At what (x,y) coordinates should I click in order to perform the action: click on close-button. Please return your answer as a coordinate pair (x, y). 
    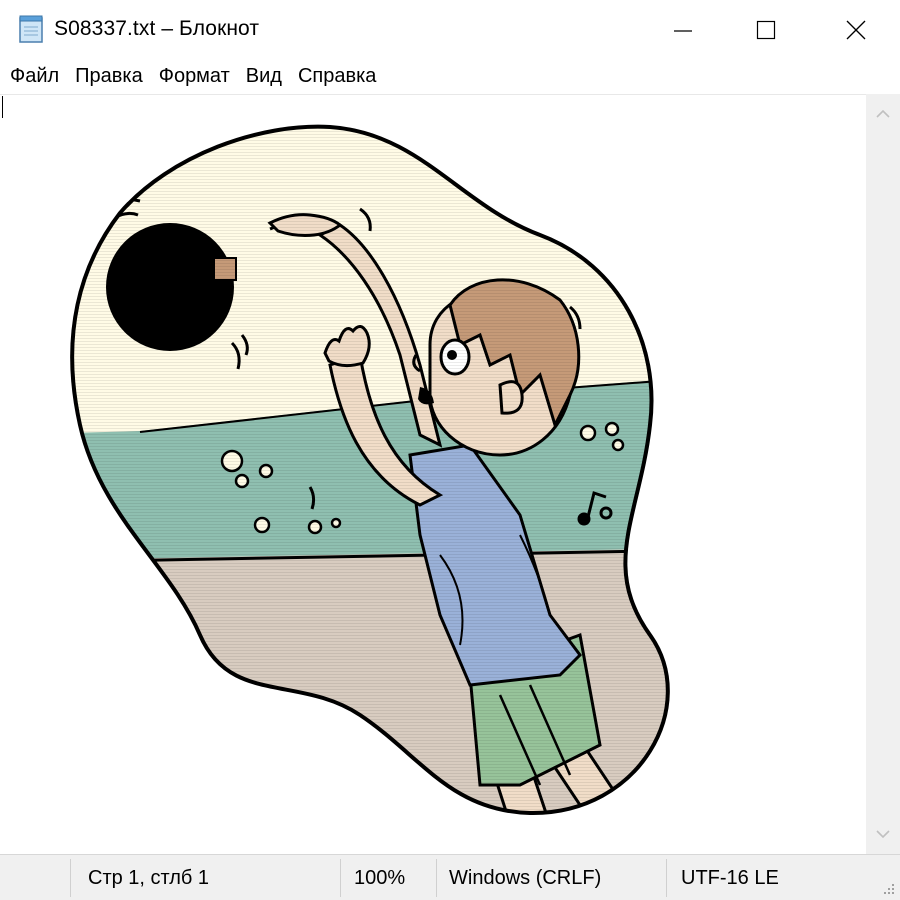
    Looking at the image, I should click on (855, 30).